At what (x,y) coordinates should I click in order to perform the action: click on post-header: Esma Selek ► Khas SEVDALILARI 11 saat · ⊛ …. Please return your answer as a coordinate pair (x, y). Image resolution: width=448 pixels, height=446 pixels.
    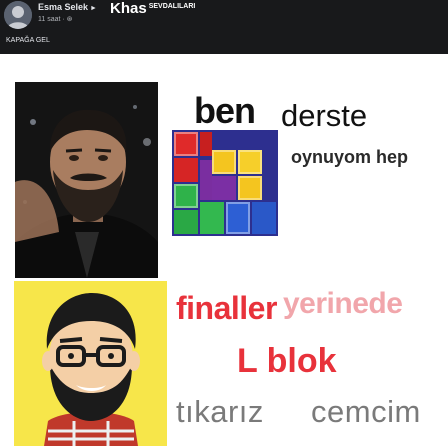
    Looking at the image, I should click on (224, 27).